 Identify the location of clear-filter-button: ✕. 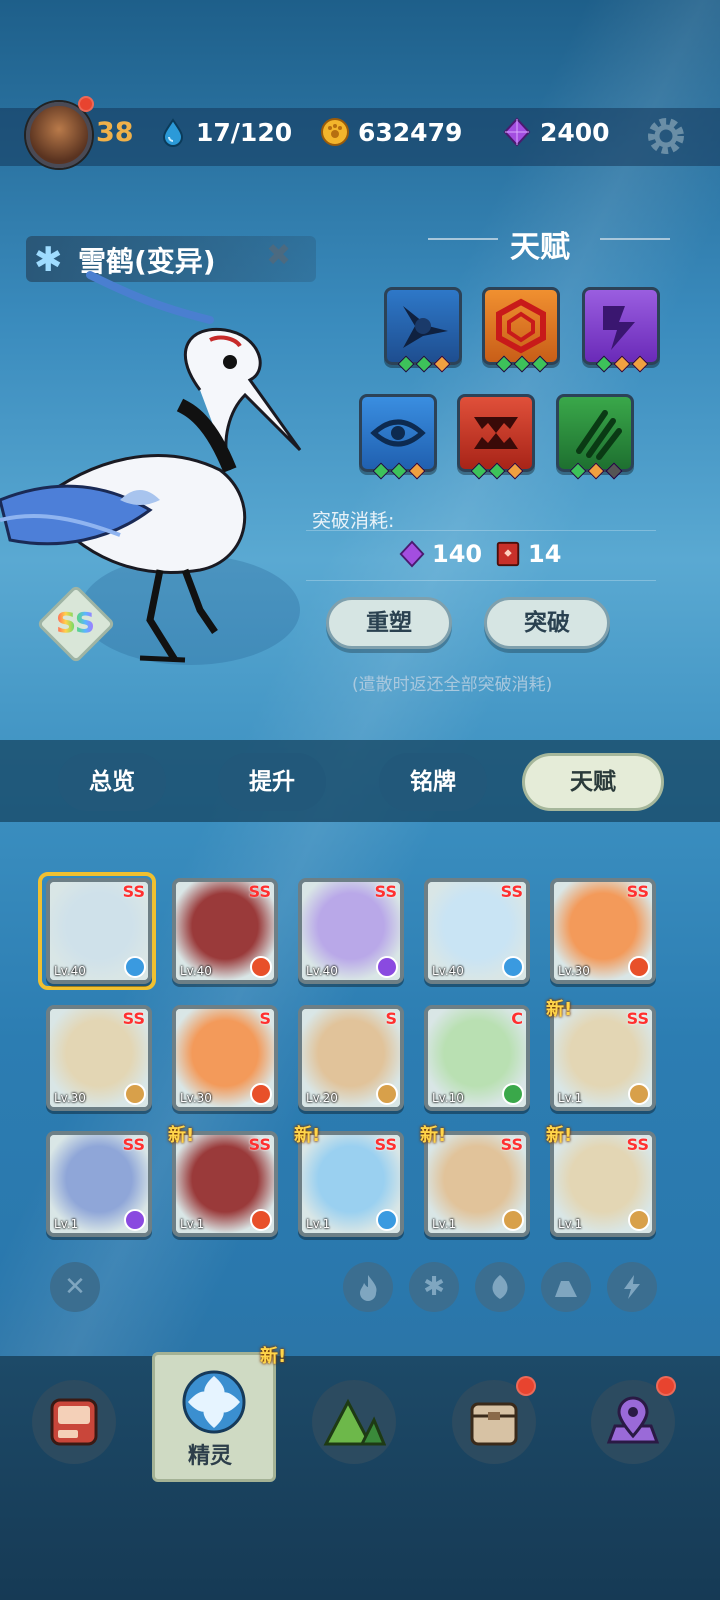
(75, 1287).